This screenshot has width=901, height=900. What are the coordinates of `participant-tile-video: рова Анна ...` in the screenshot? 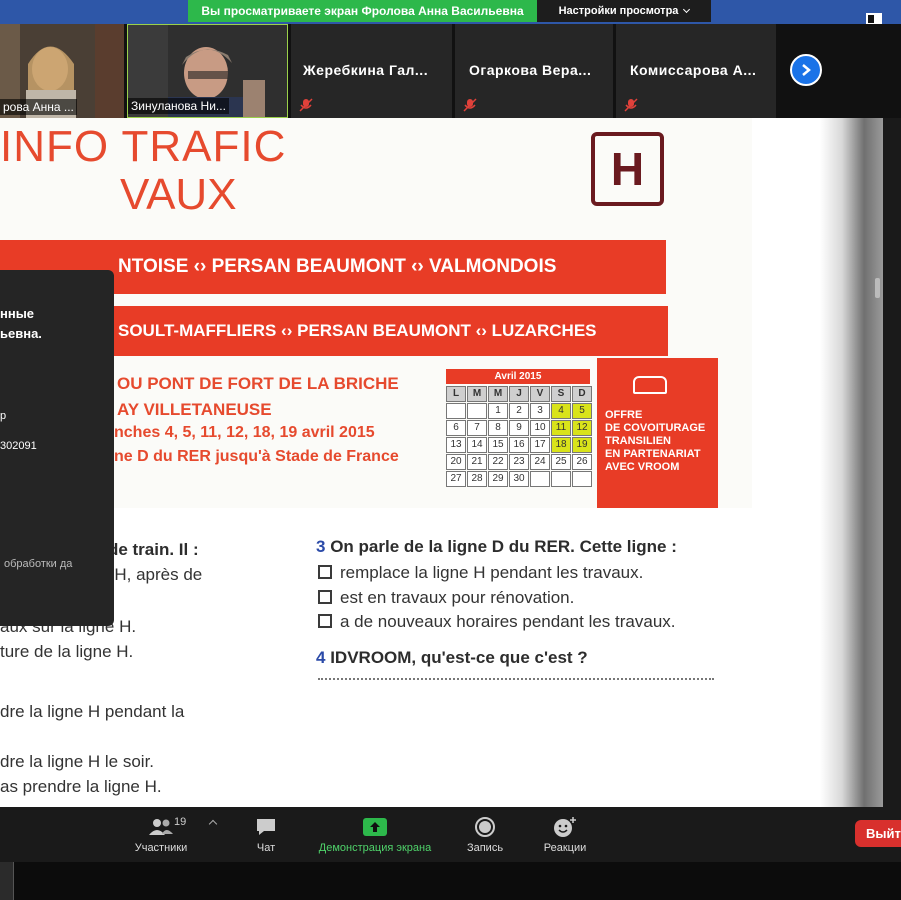 It's located at (62, 71).